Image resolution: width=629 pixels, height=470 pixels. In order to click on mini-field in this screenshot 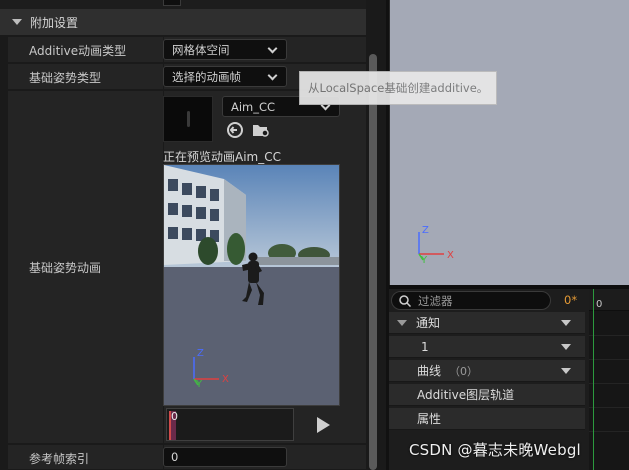, I will do `click(172, 3)`.